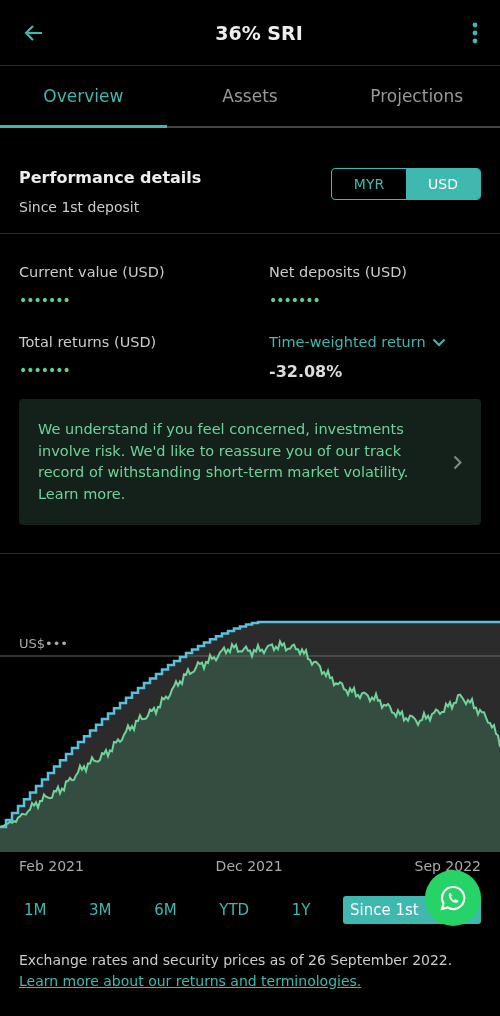 The height and width of the screenshot is (1016, 500). What do you see at coordinates (306, 371) in the screenshot?
I see `metric-value: -32.08%` at bounding box center [306, 371].